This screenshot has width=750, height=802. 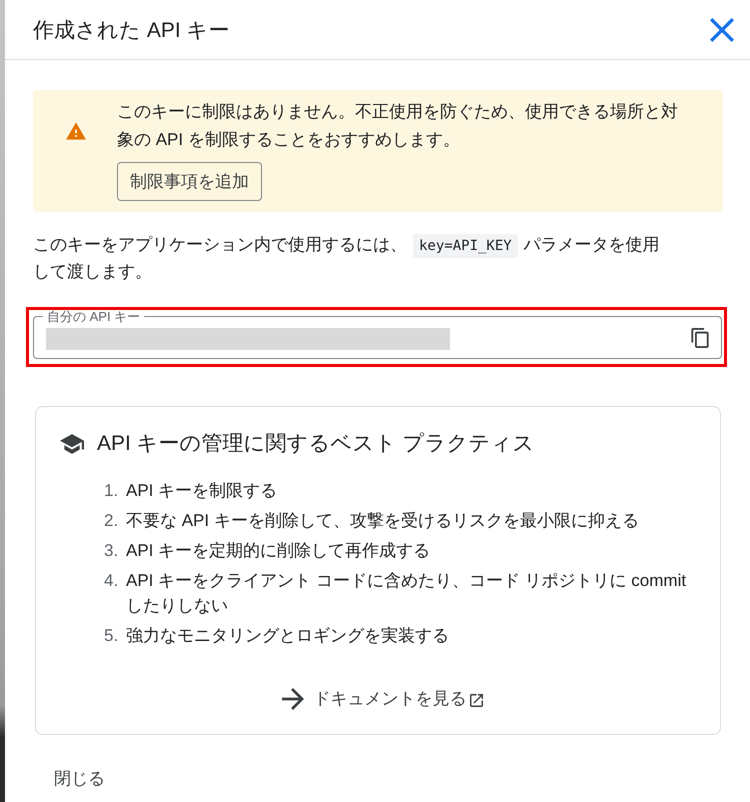 I want to click on warning-icon, so click(x=76, y=131).